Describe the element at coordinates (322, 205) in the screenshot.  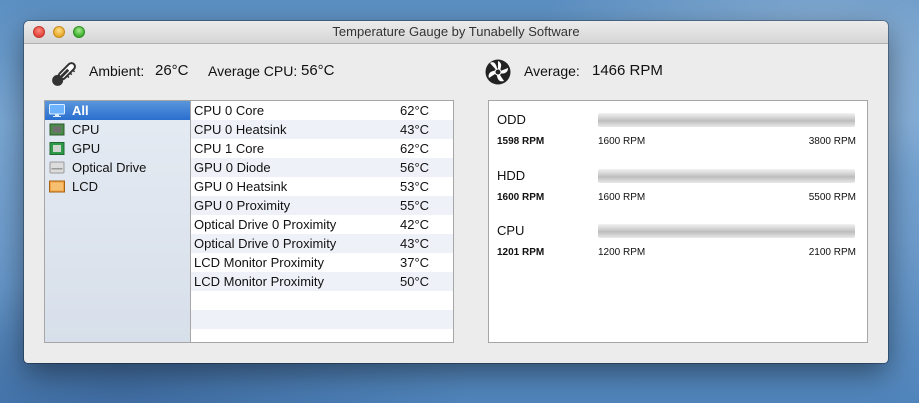
I see `table-row: GPU 0 Proximity 55°C` at that location.